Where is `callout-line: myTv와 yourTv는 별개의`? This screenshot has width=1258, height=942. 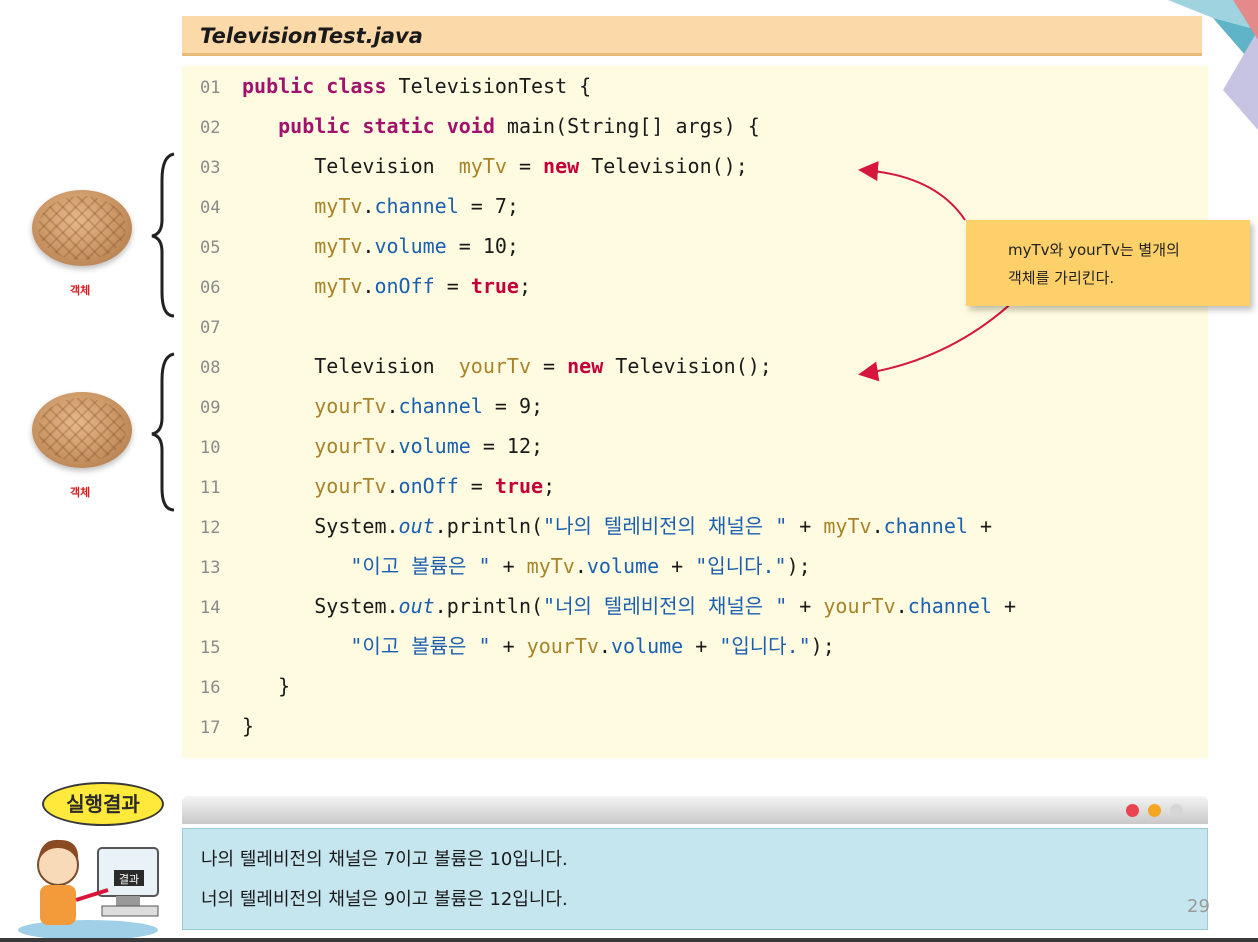
callout-line: myTv와 yourTv는 별개의 is located at coordinates (1094, 250).